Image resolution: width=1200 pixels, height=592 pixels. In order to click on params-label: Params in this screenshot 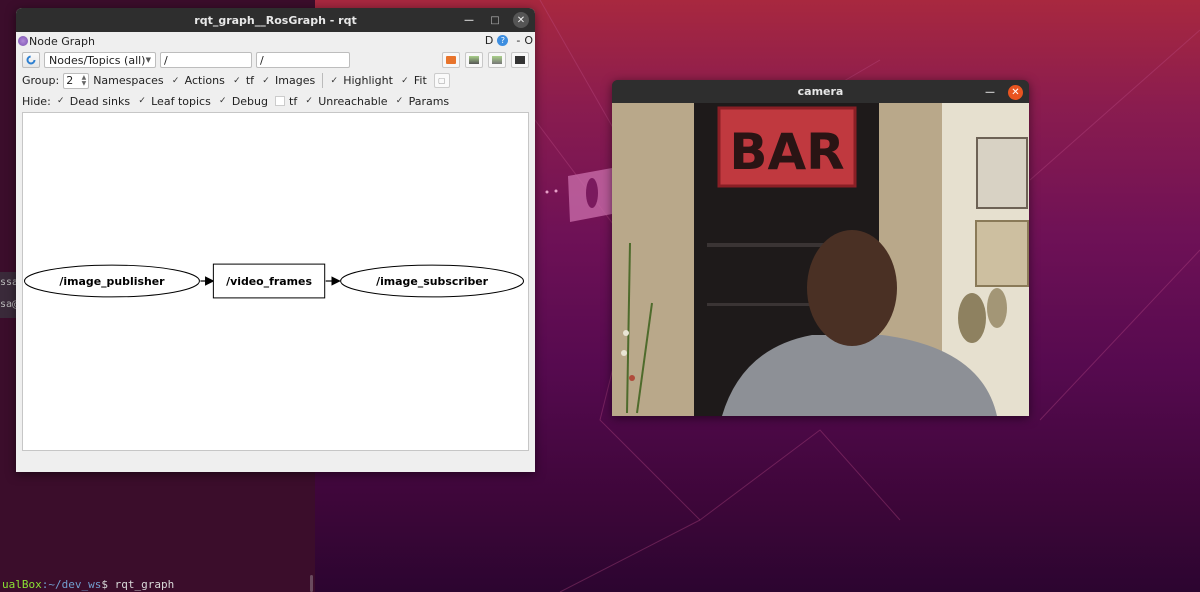, I will do `click(429, 101)`.